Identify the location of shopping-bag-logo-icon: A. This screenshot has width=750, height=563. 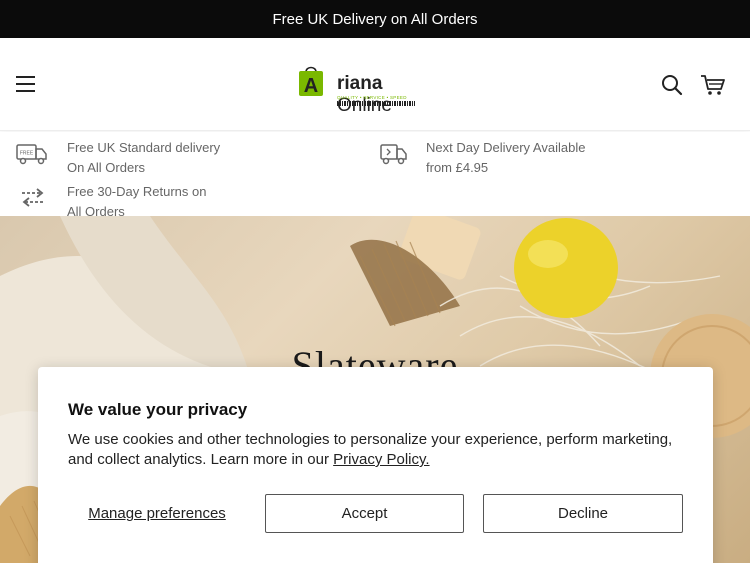
(311, 81).